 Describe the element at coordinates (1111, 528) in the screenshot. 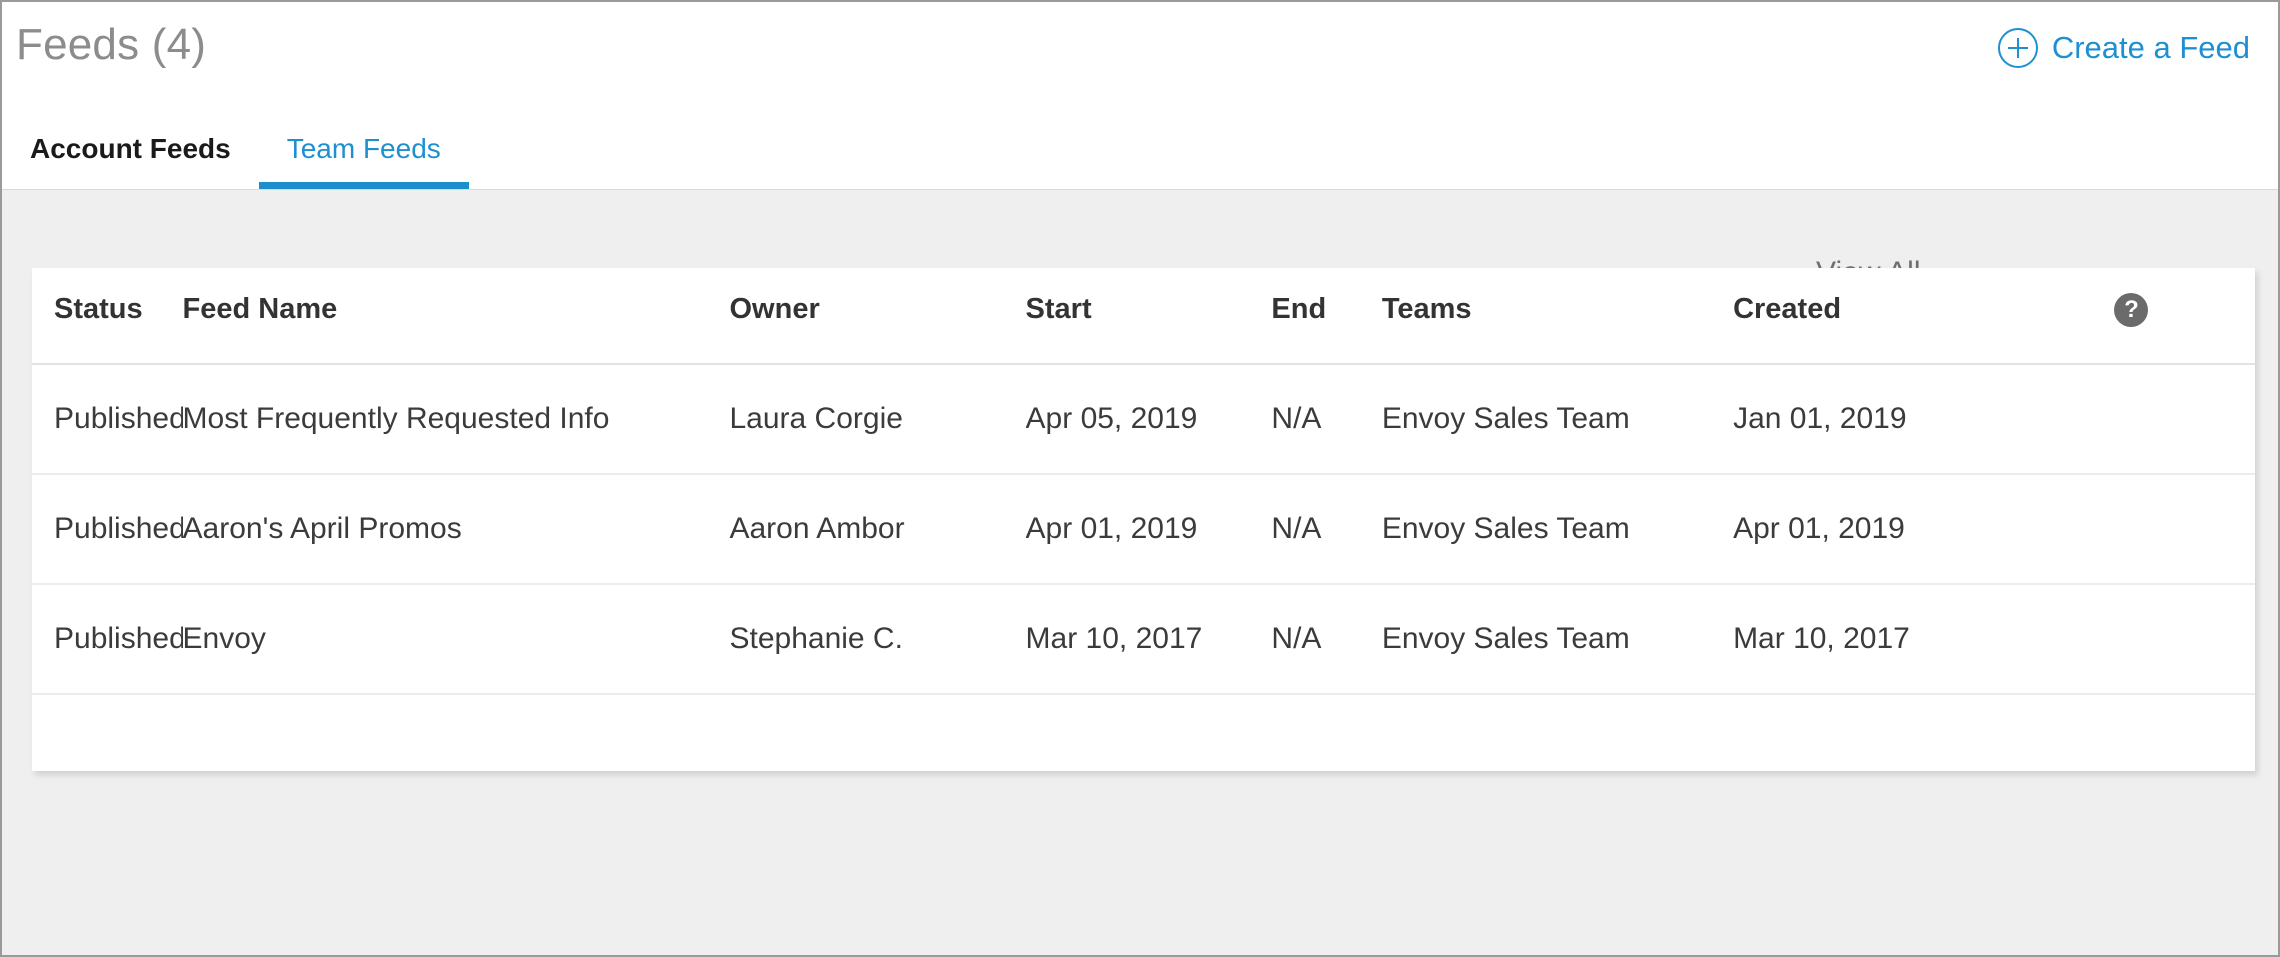

I see `cell-start: Apr 01, 2019` at that location.